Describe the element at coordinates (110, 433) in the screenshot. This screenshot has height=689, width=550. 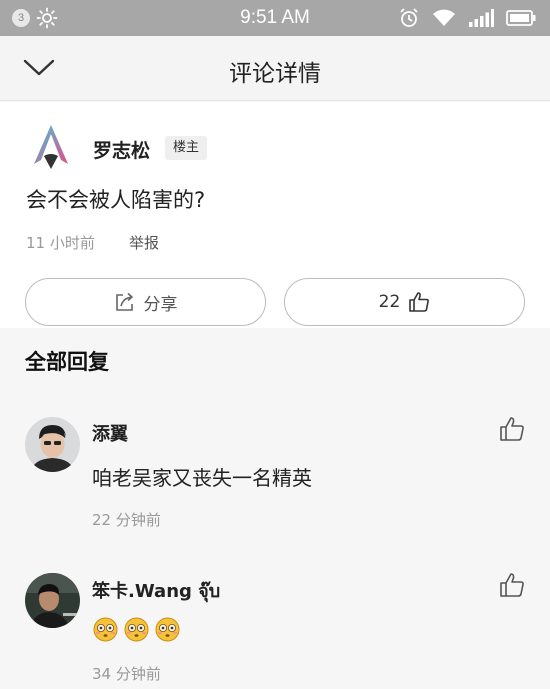
I see `reply-author: 添翼` at that location.